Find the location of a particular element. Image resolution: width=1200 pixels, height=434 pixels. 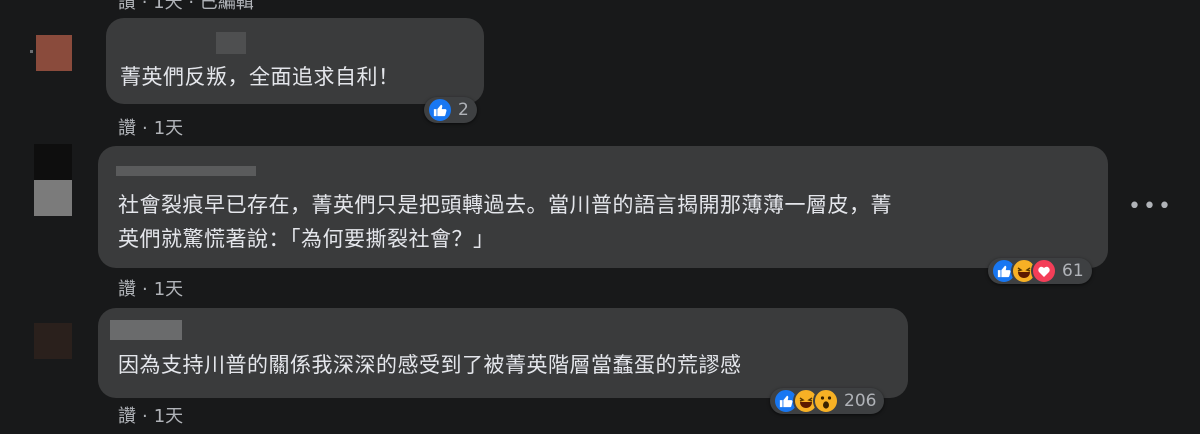

comment-text: 因為支持川普的關係我深深的感受到了被菁英階層當蠢蛋的荒謬感 is located at coordinates (430, 365).